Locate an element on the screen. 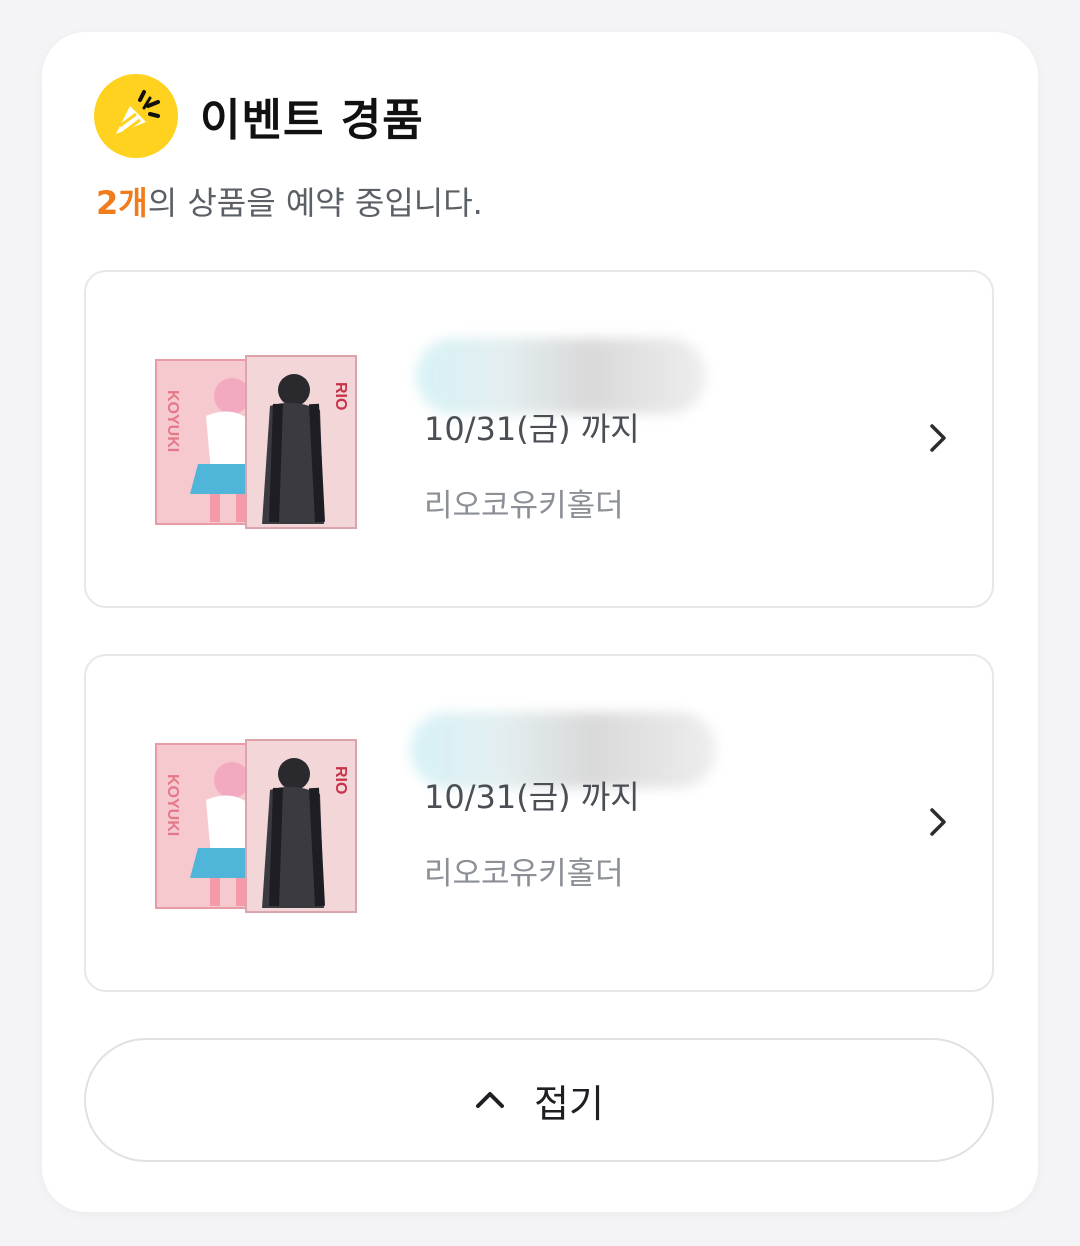 The height and width of the screenshot is (1246, 1080). card-header: 이벤트 경품 is located at coordinates (259, 116).